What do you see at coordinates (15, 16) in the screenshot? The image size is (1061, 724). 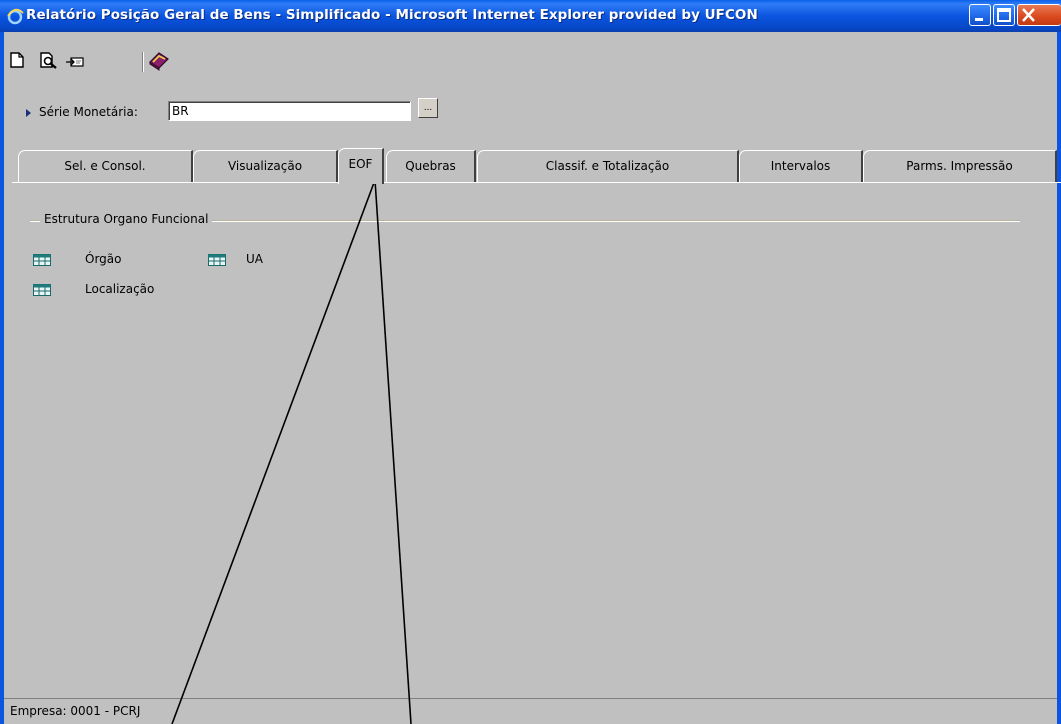 I see `internet-explorer-icon` at bounding box center [15, 16].